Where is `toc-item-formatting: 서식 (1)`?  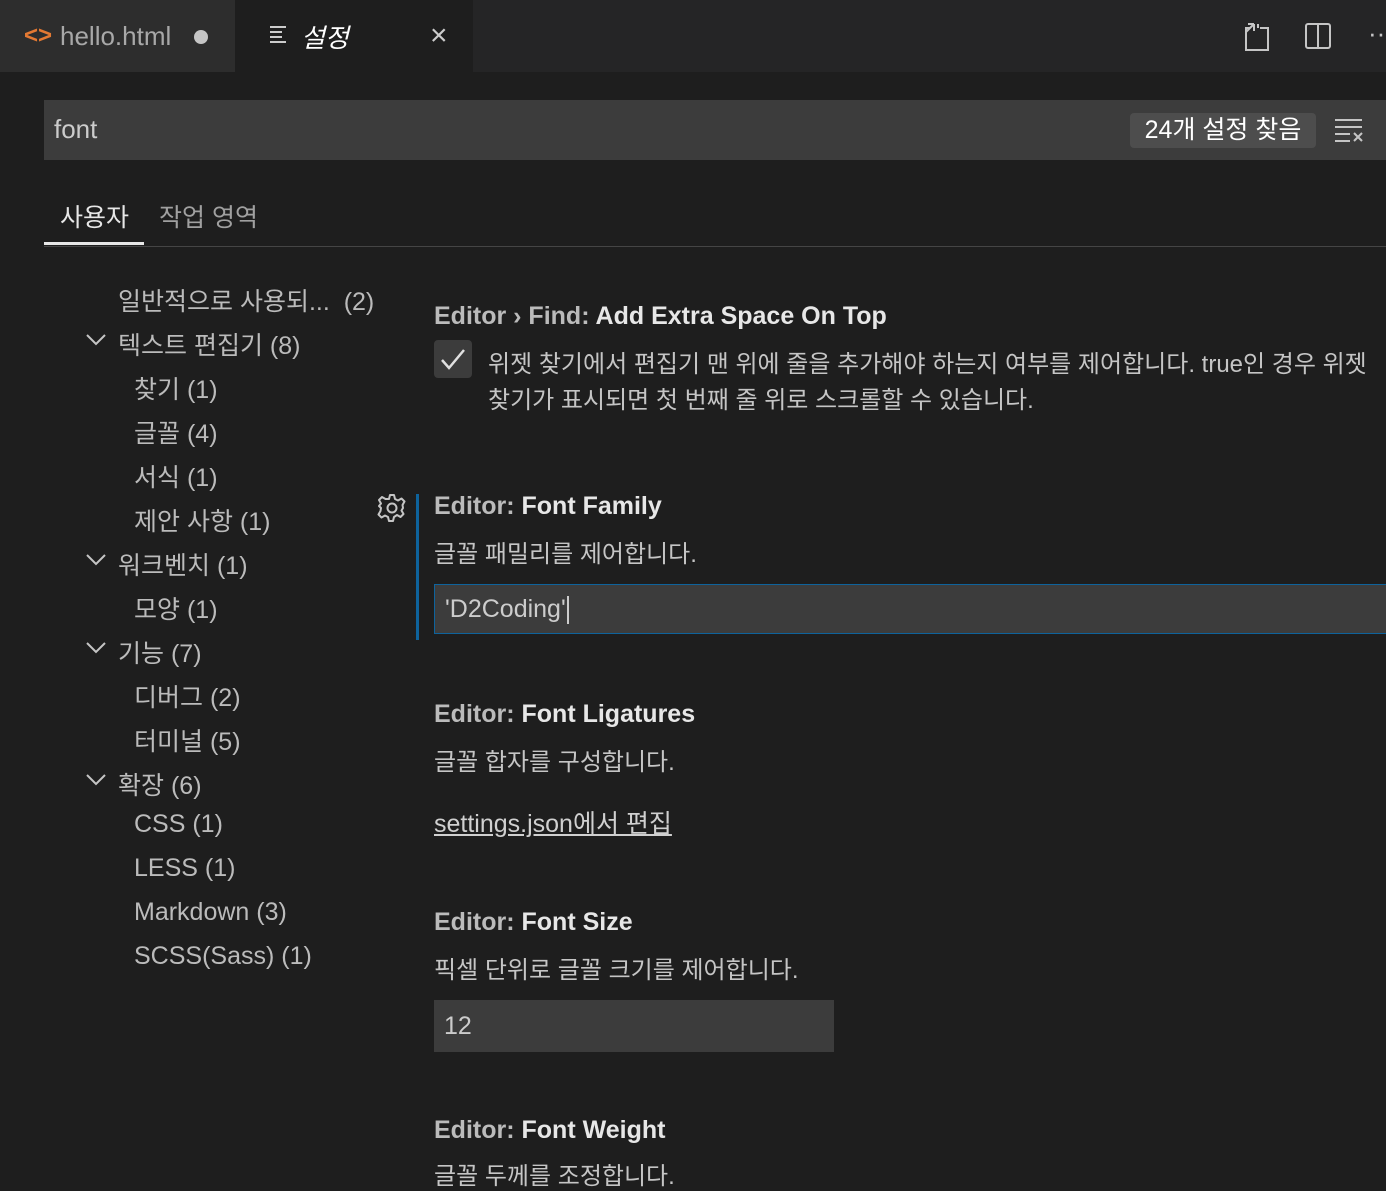
toc-item-formatting: 서식 (1) is located at coordinates (176, 476).